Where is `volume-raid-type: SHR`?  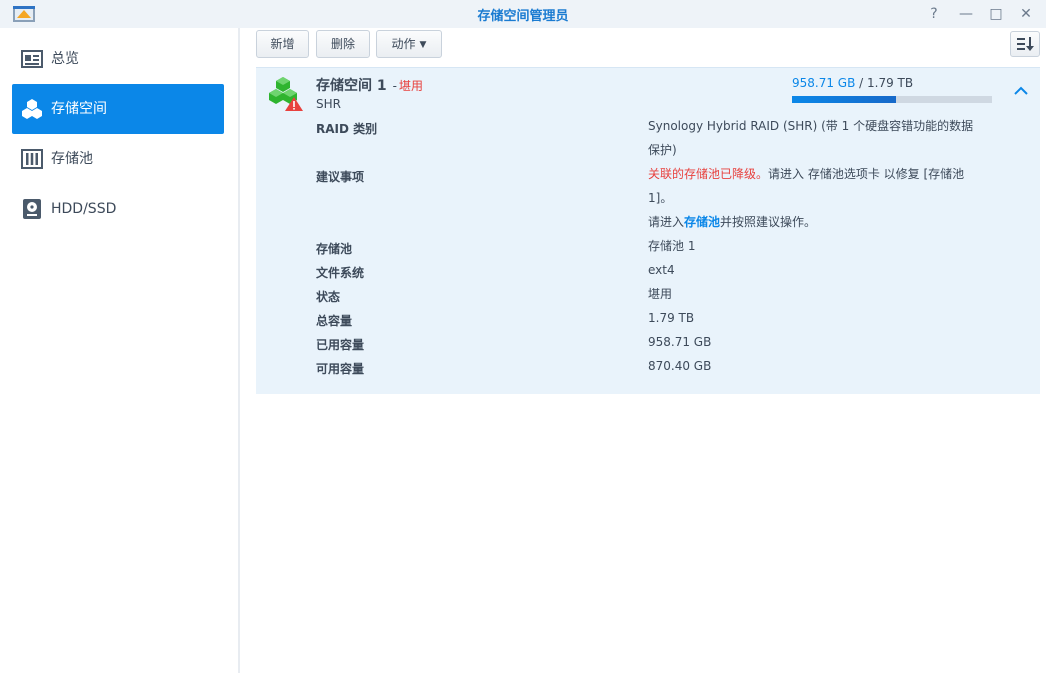
volume-raid-type: SHR is located at coordinates (328, 104).